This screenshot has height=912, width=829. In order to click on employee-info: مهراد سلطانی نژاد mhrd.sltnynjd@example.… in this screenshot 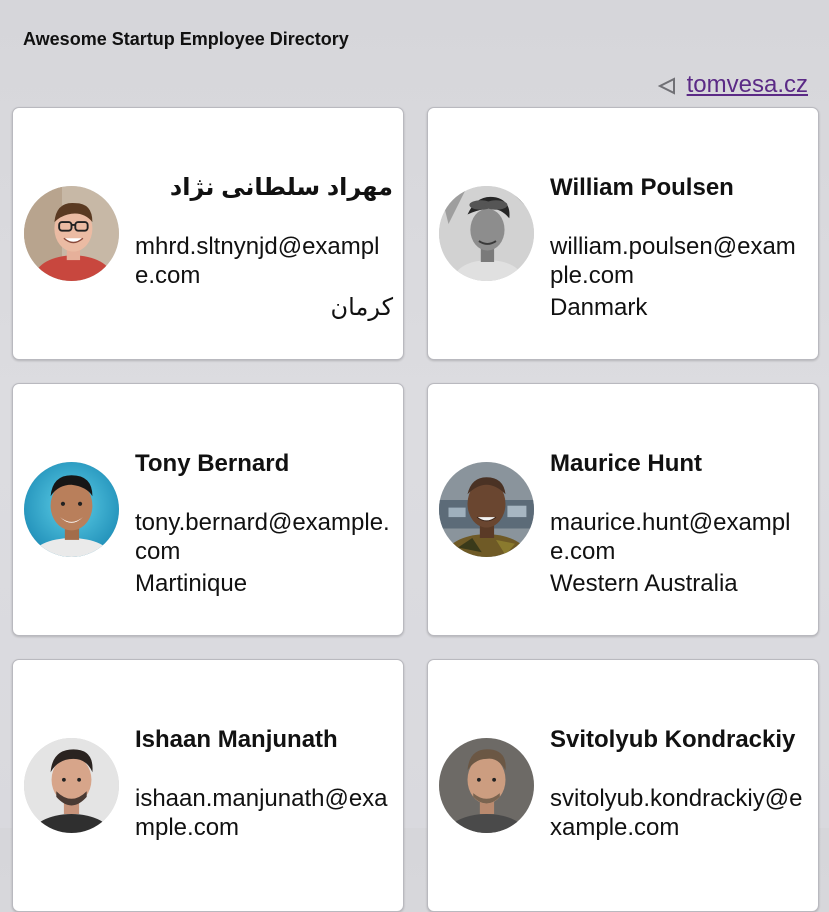, I will do `click(264, 248)`.